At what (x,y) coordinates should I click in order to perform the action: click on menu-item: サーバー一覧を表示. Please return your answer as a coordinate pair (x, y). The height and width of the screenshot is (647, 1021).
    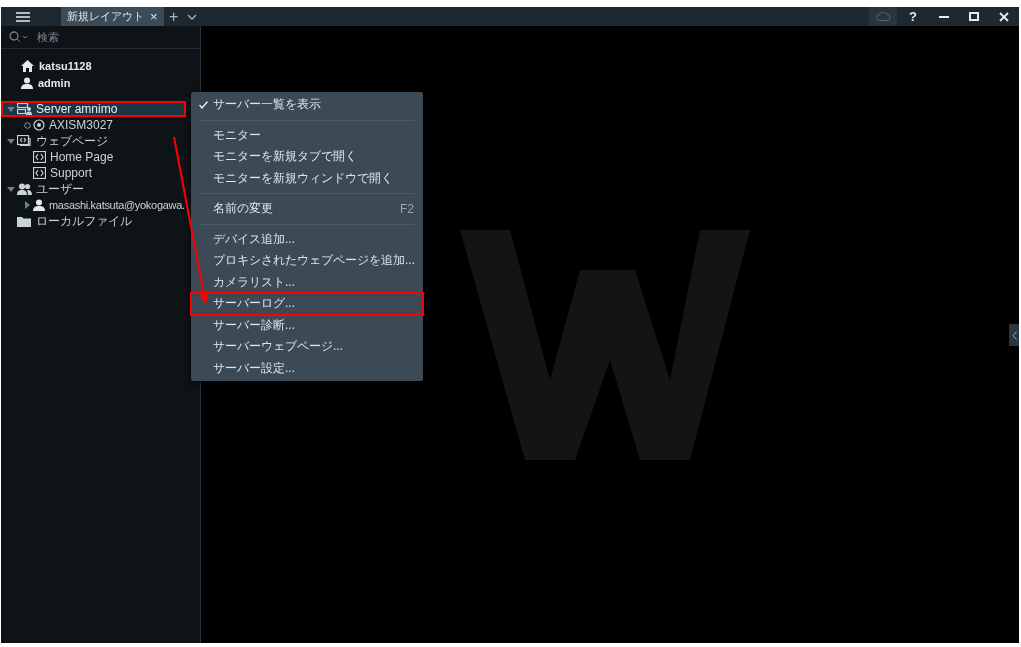
    Looking at the image, I should click on (307, 105).